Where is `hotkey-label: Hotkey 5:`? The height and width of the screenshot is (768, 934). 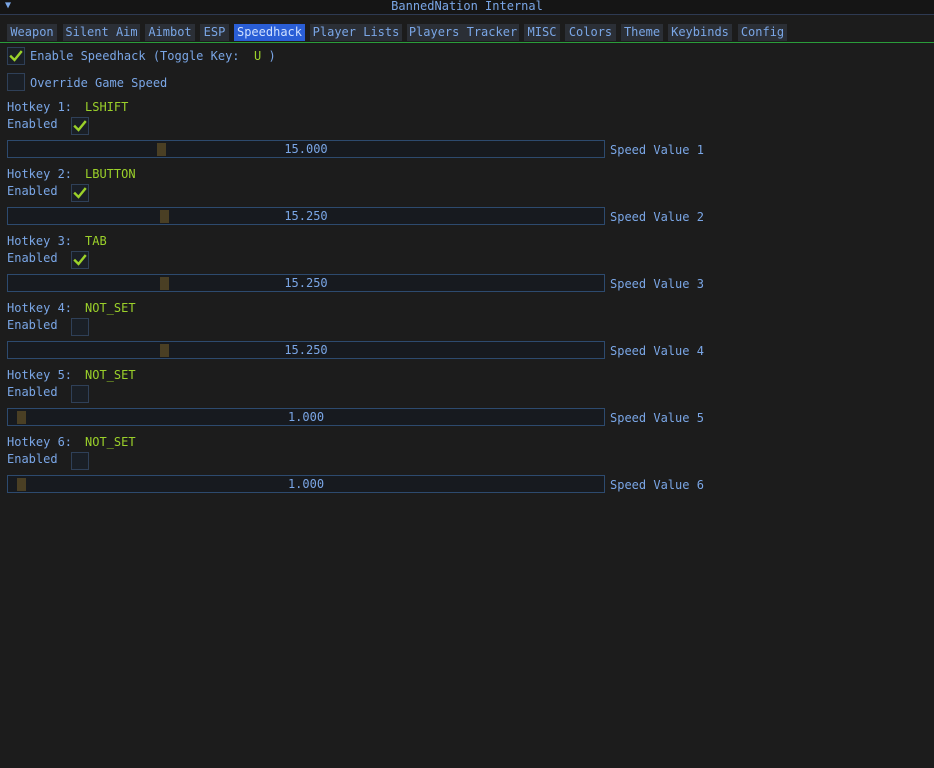
hotkey-label: Hotkey 5: is located at coordinates (40, 375).